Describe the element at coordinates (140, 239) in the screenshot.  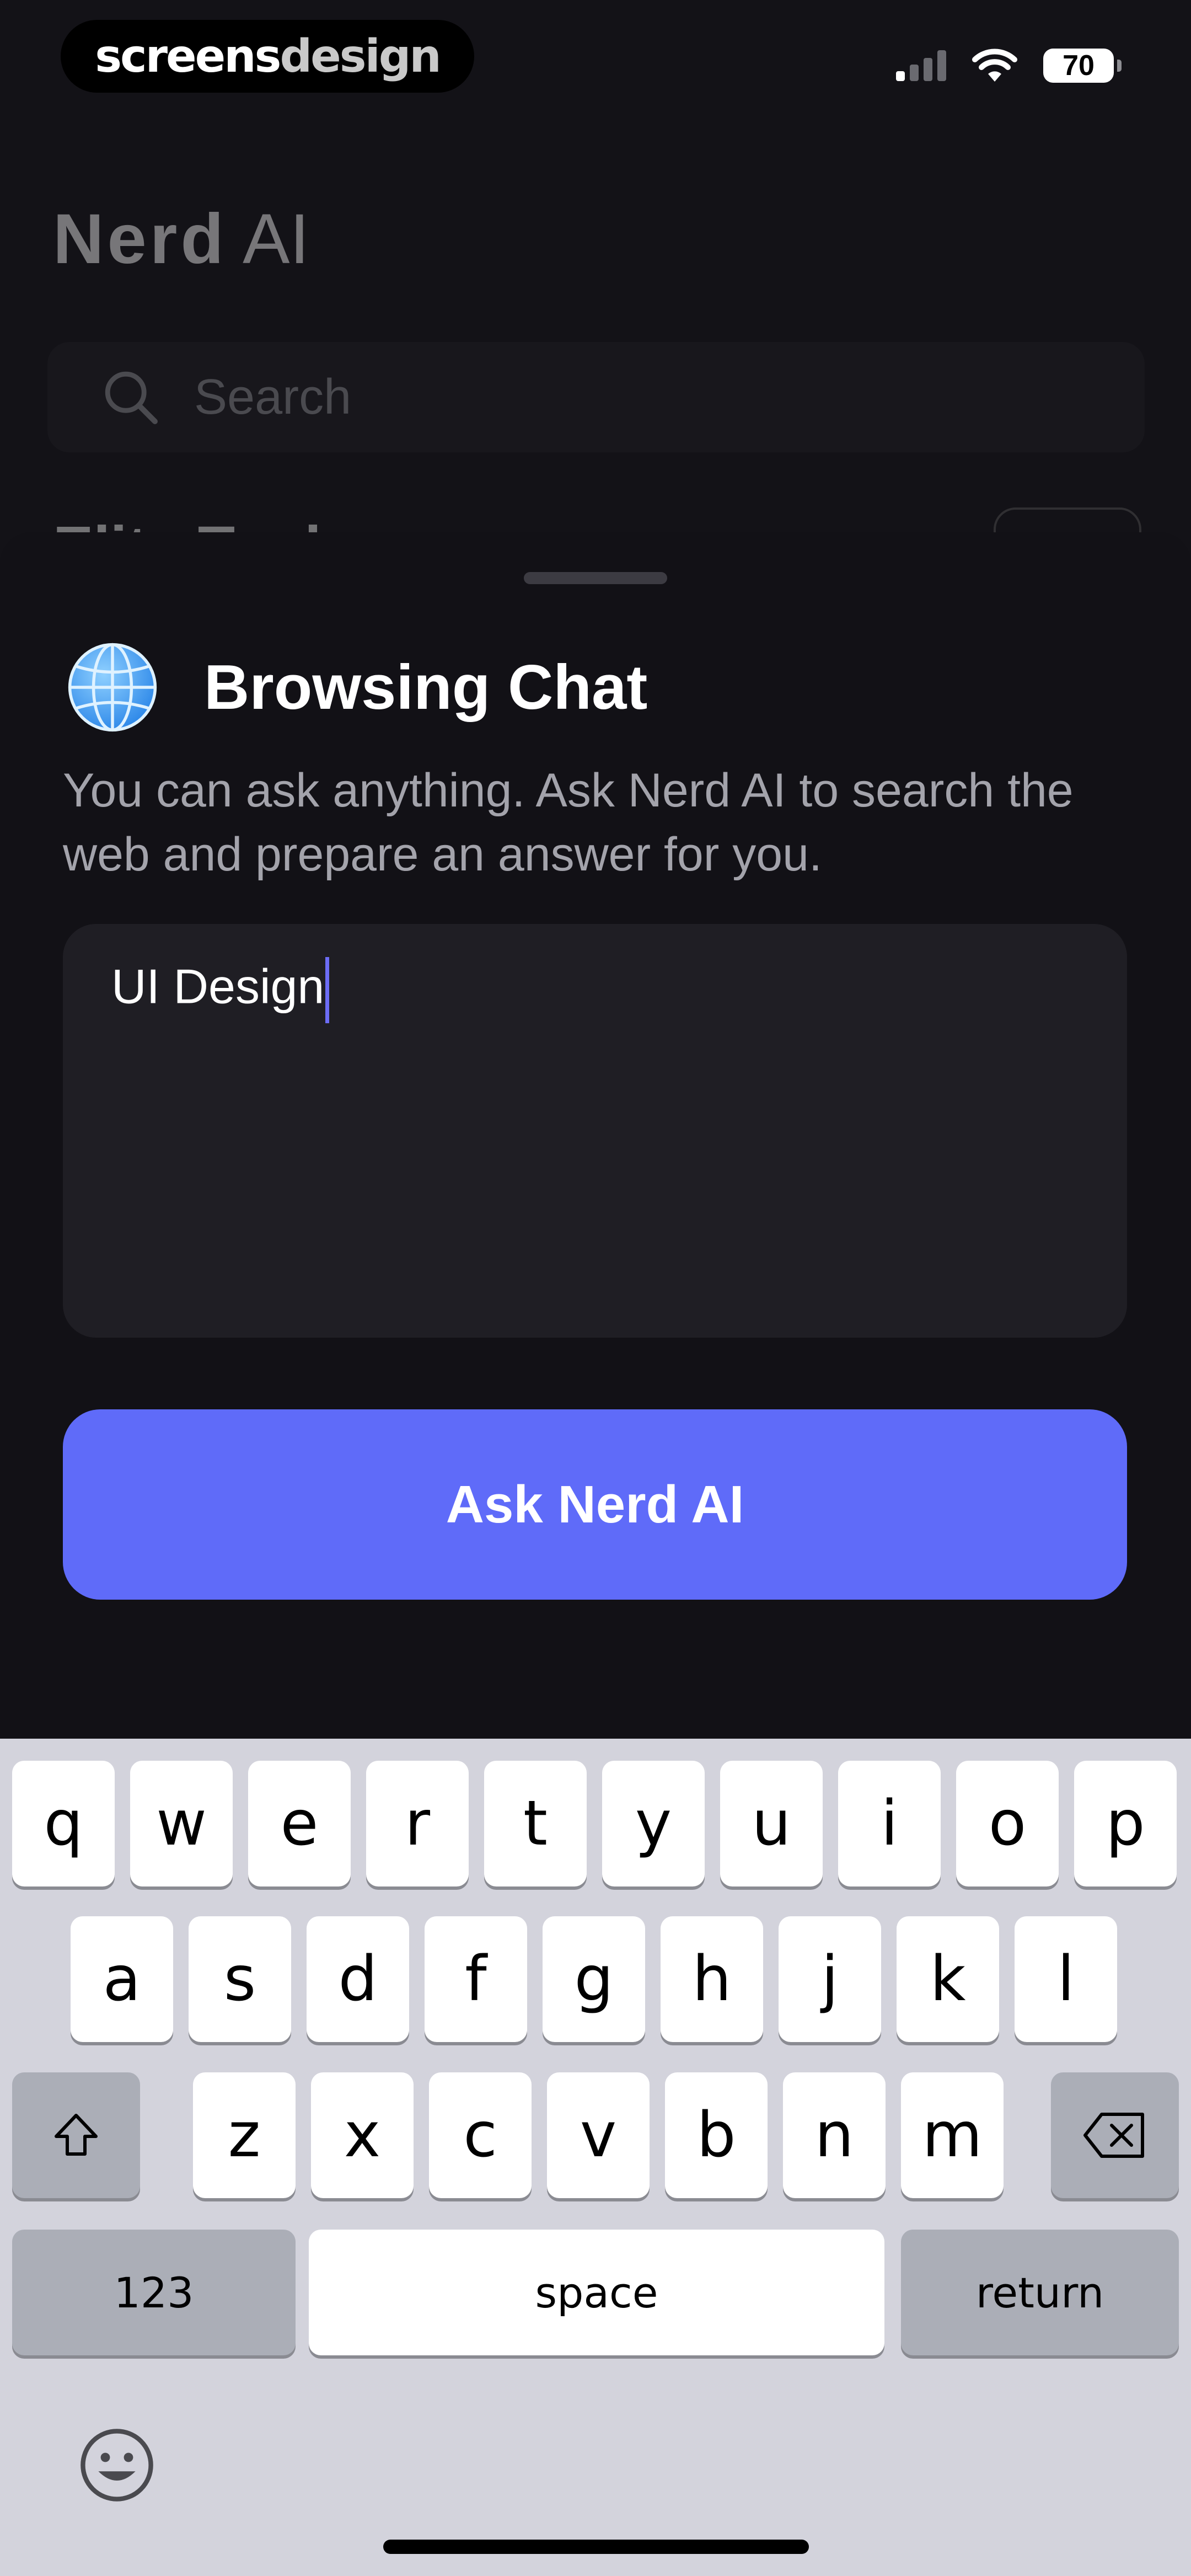
I see `app-title-bold: Nerd` at that location.